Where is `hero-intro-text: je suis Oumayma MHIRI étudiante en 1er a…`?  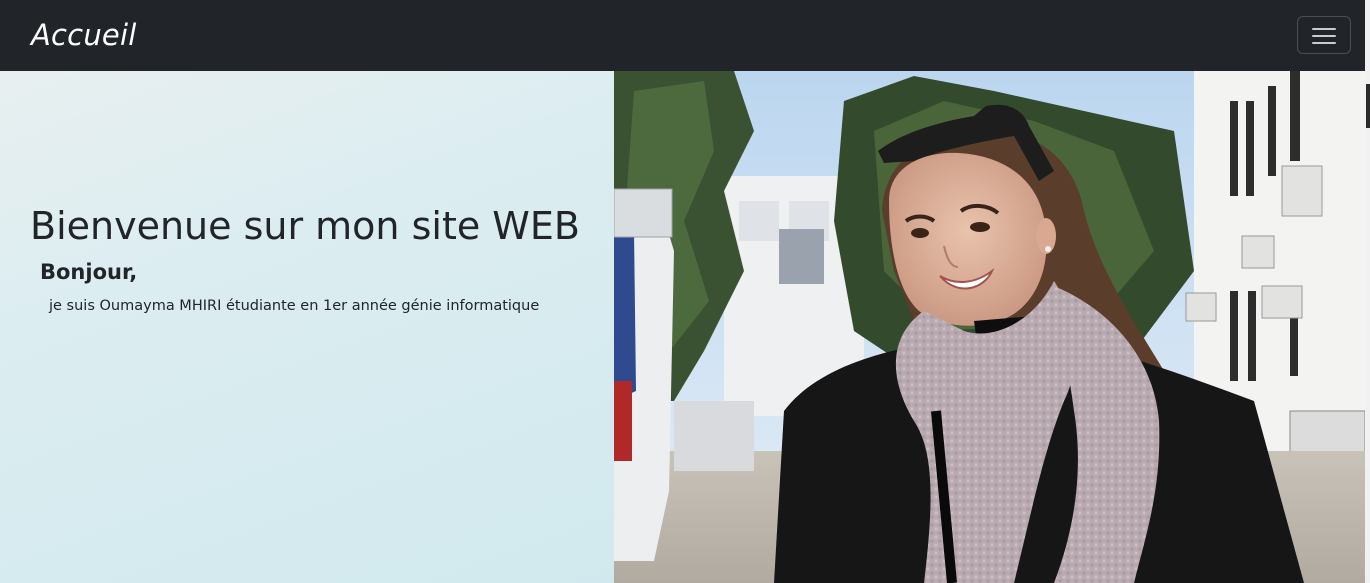 hero-intro-text: je suis Oumayma MHIRI étudiante en 1er a… is located at coordinates (294, 306).